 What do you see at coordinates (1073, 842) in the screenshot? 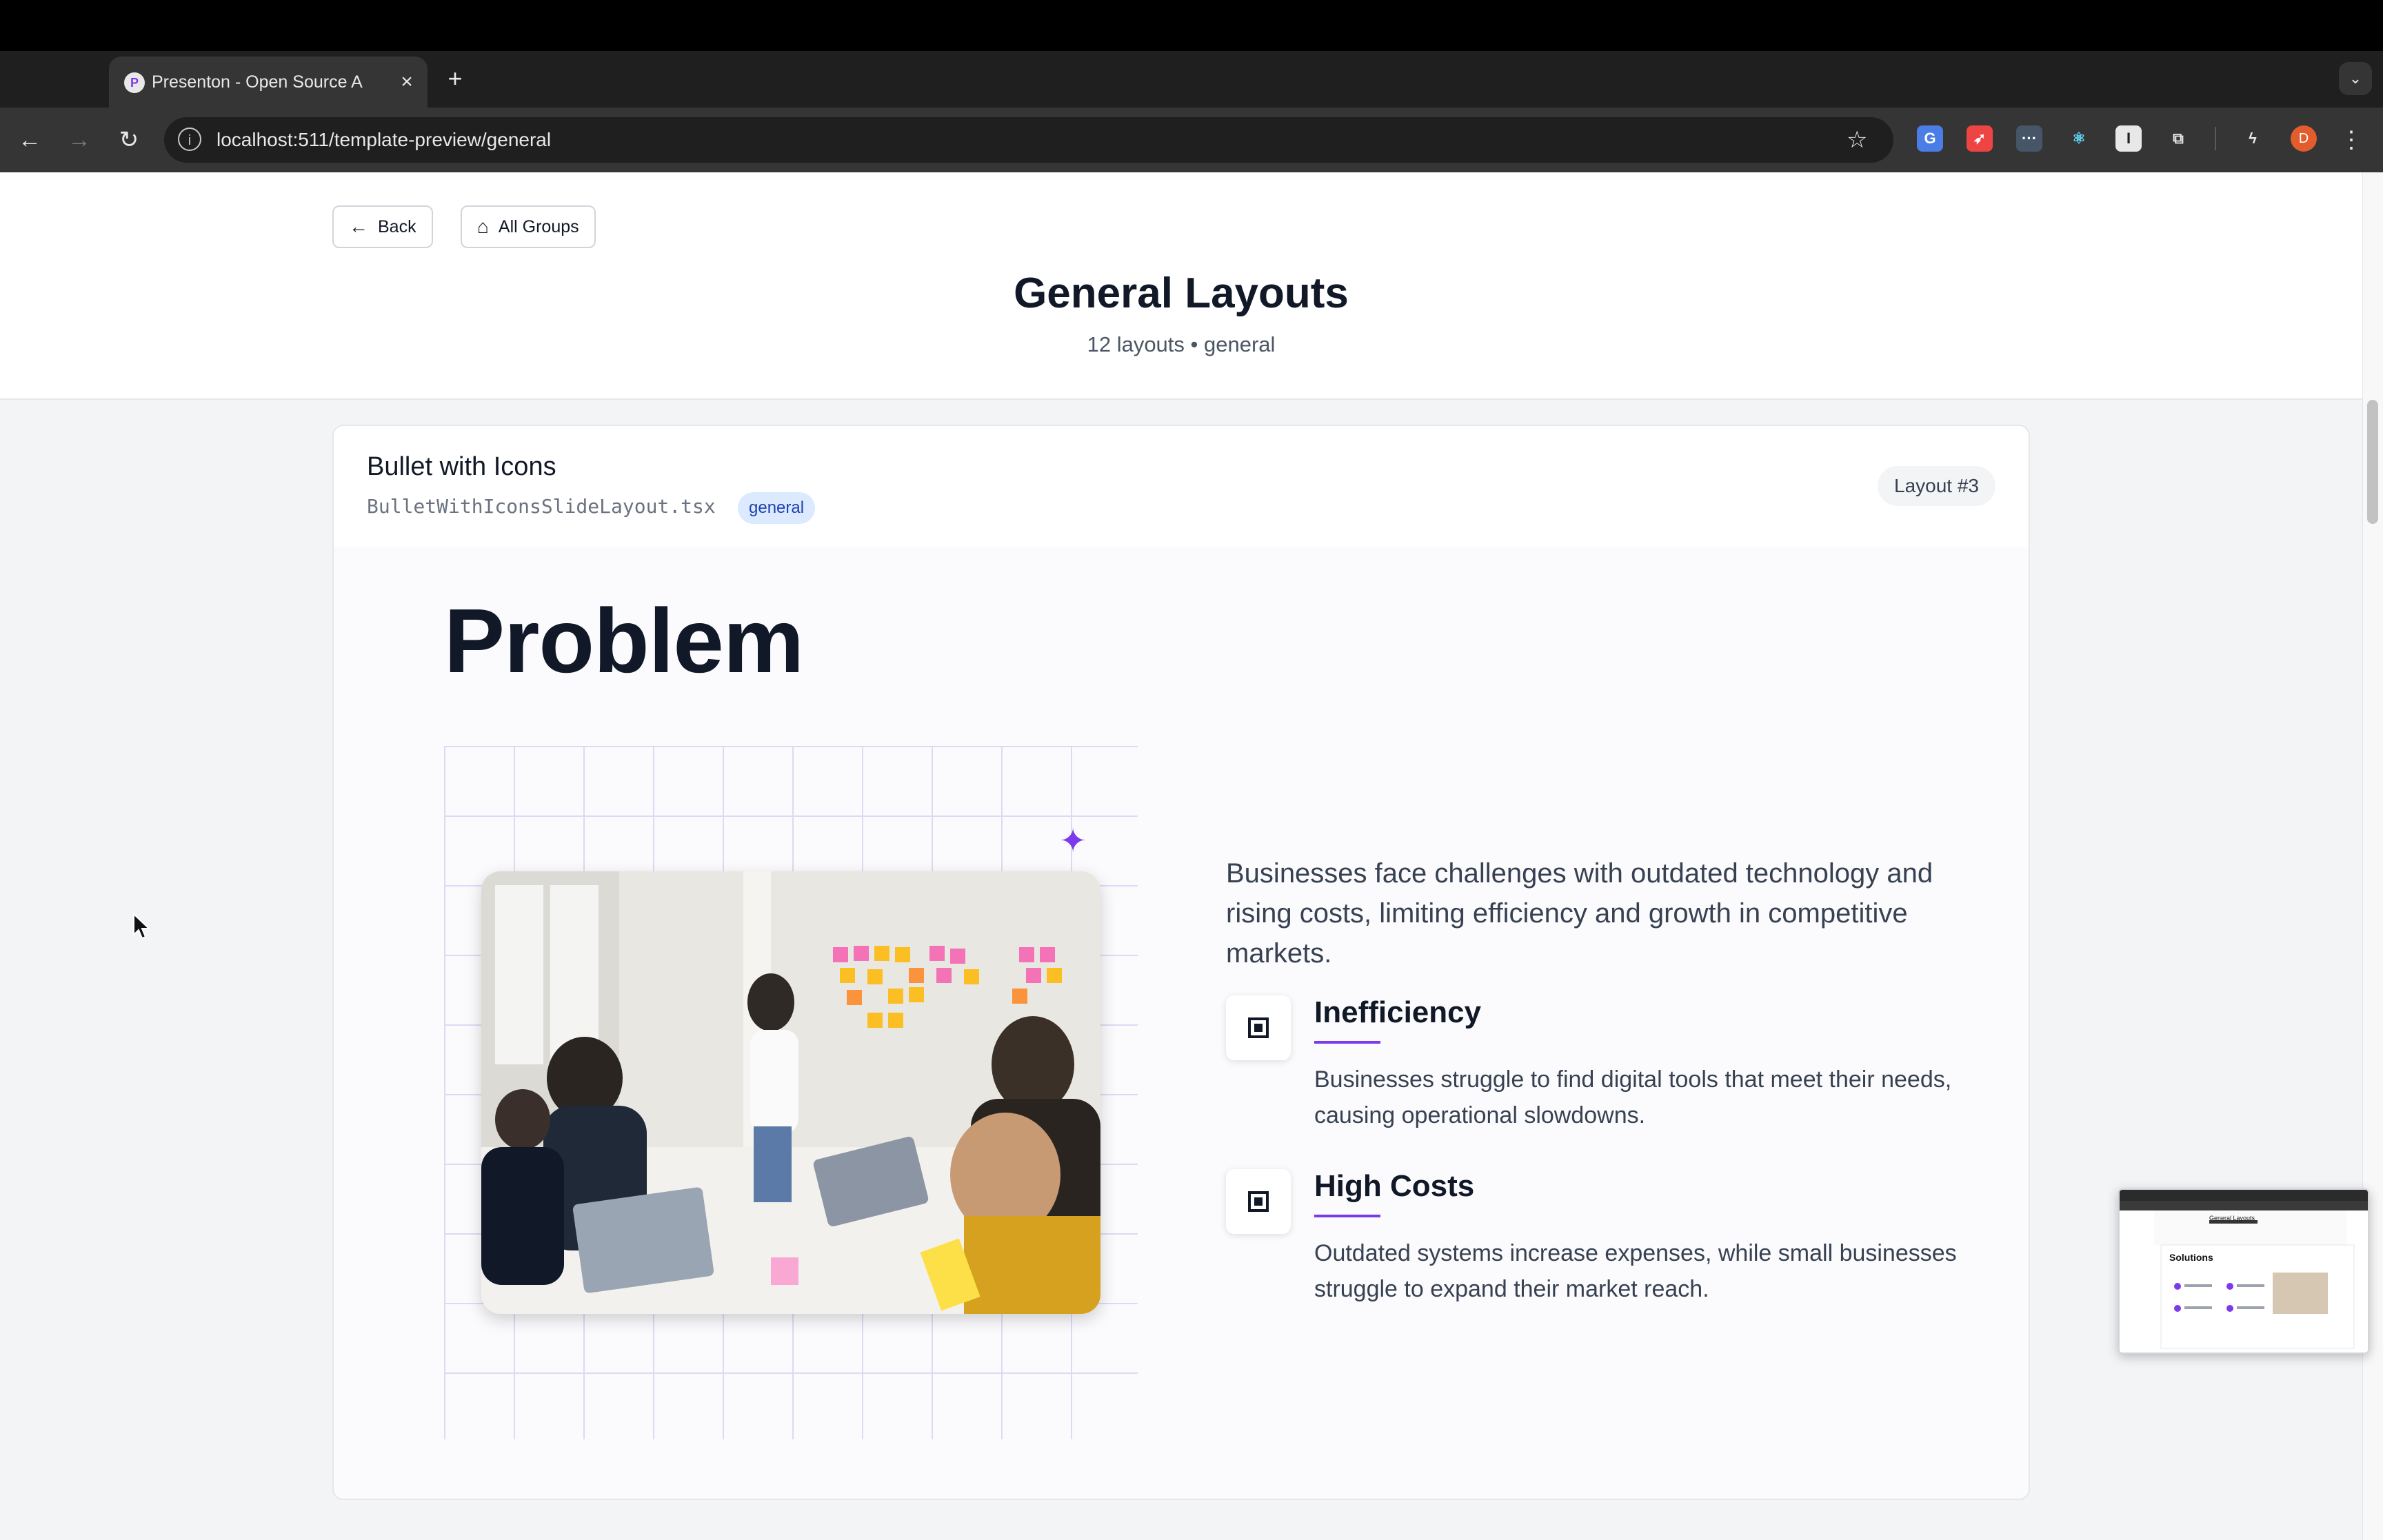
I see `sparkle-icon: ✦` at bounding box center [1073, 842].